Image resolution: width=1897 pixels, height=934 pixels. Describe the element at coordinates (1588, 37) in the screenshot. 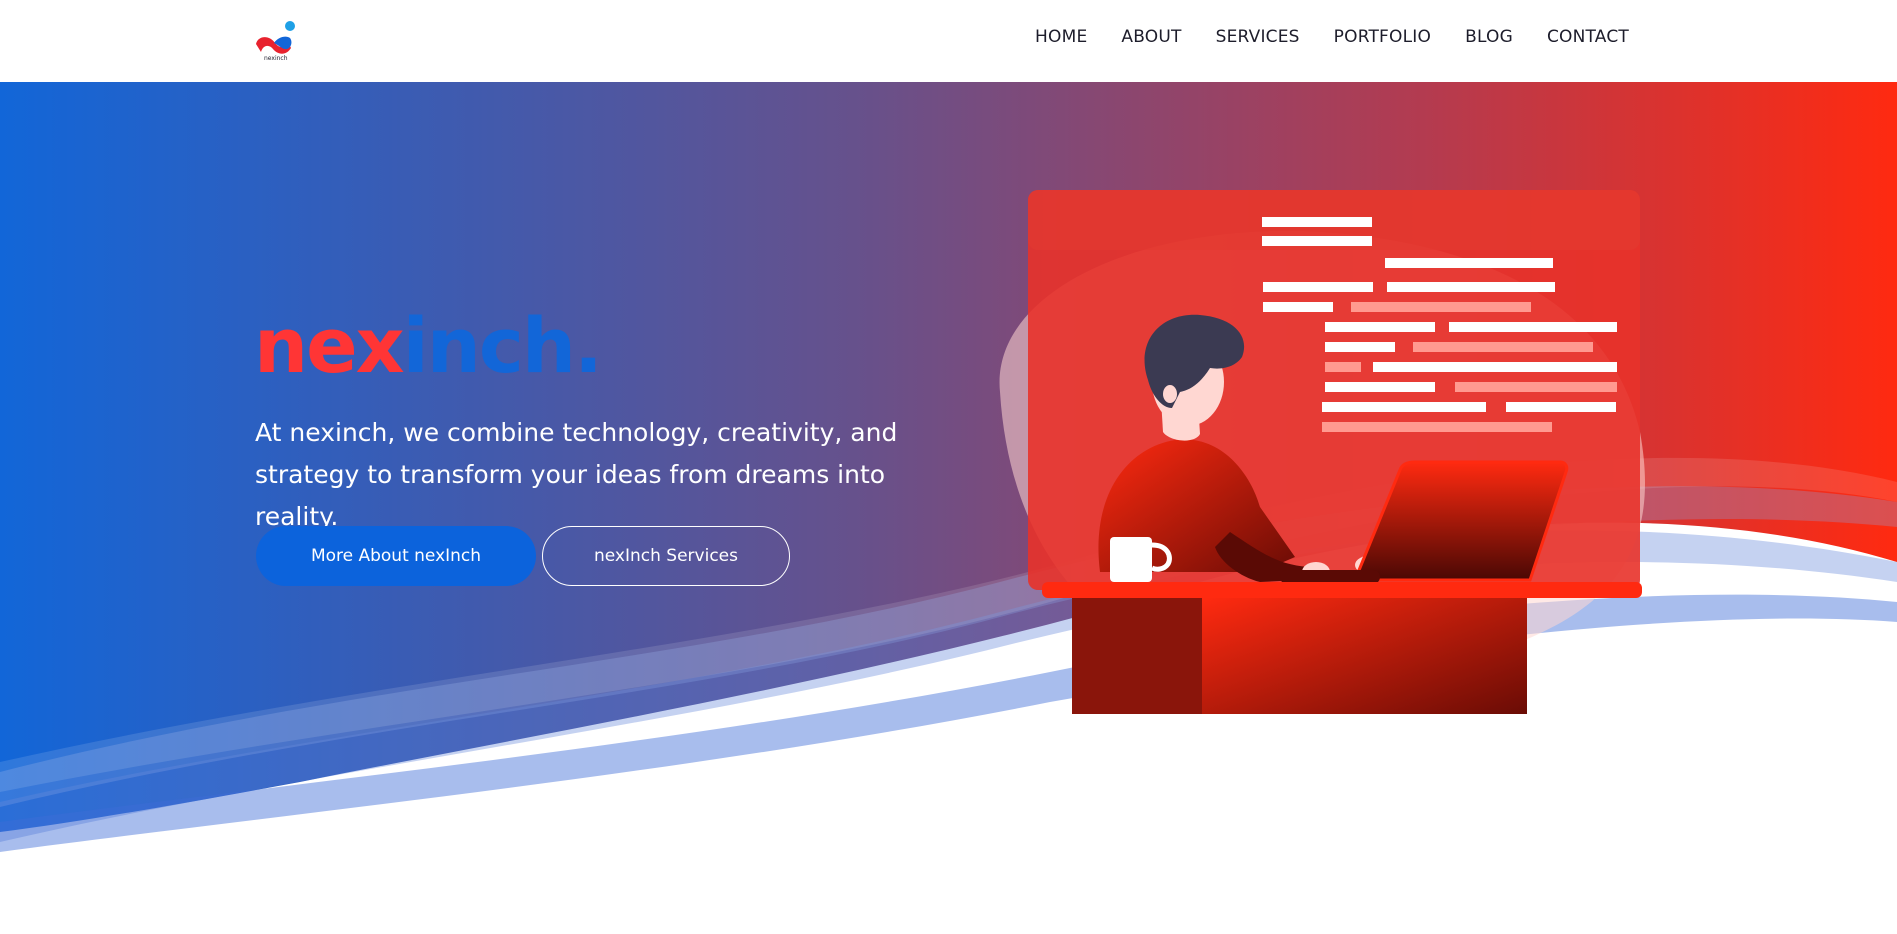

I see `nav-contact: CONTACT` at that location.